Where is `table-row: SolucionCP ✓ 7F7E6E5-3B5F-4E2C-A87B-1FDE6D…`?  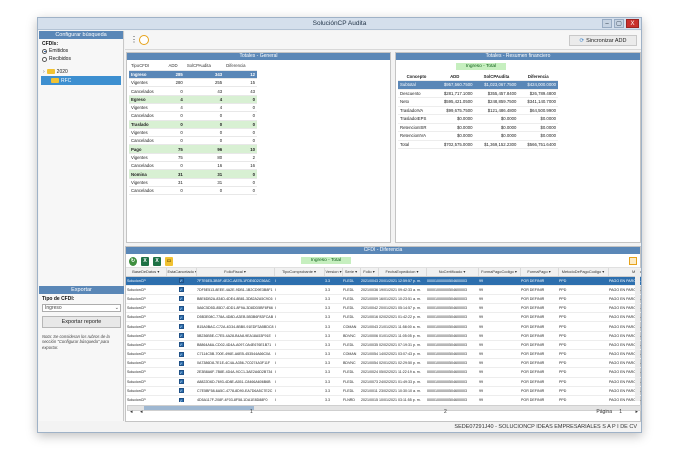 table-row: SolucionCP ✓ 7F7E6E5-3B5F-4E2C-A87B-1FDE6D… is located at coordinates (383, 281).